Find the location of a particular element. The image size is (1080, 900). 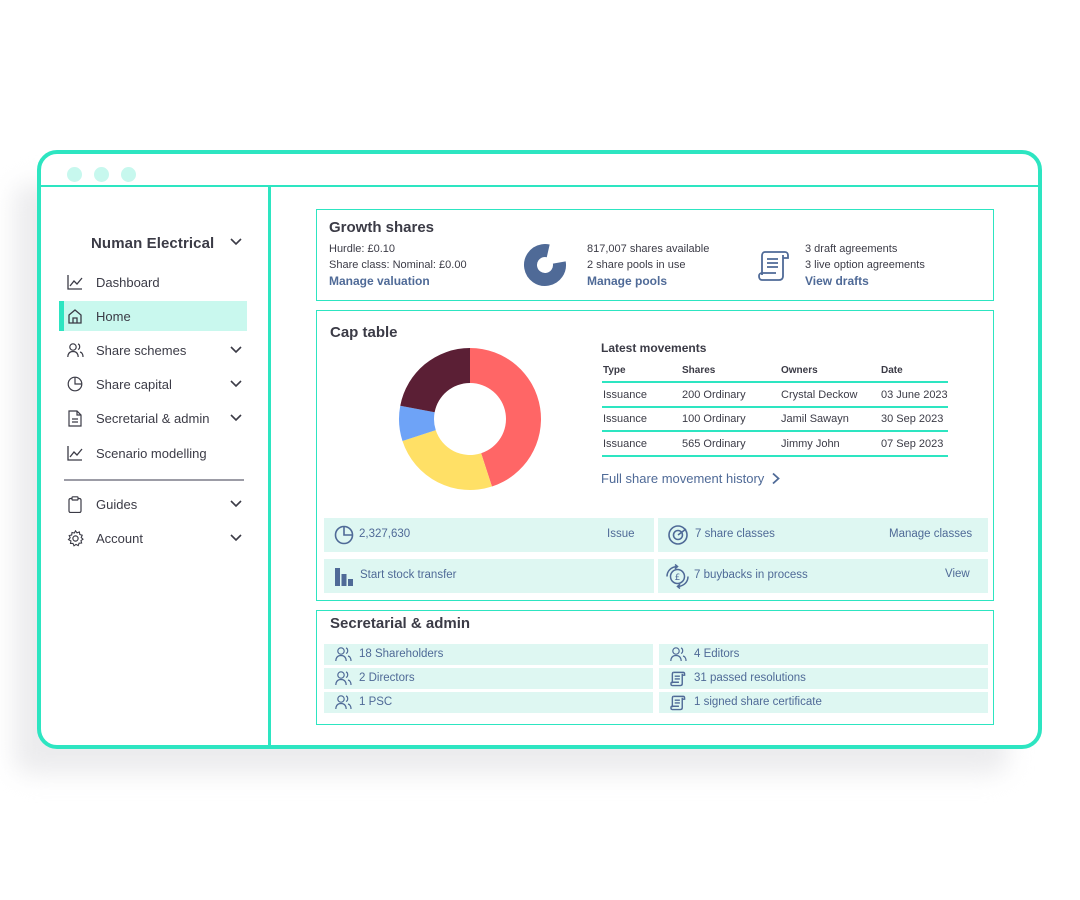

manage-classes-button: Manage classes is located at coordinates (930, 534).